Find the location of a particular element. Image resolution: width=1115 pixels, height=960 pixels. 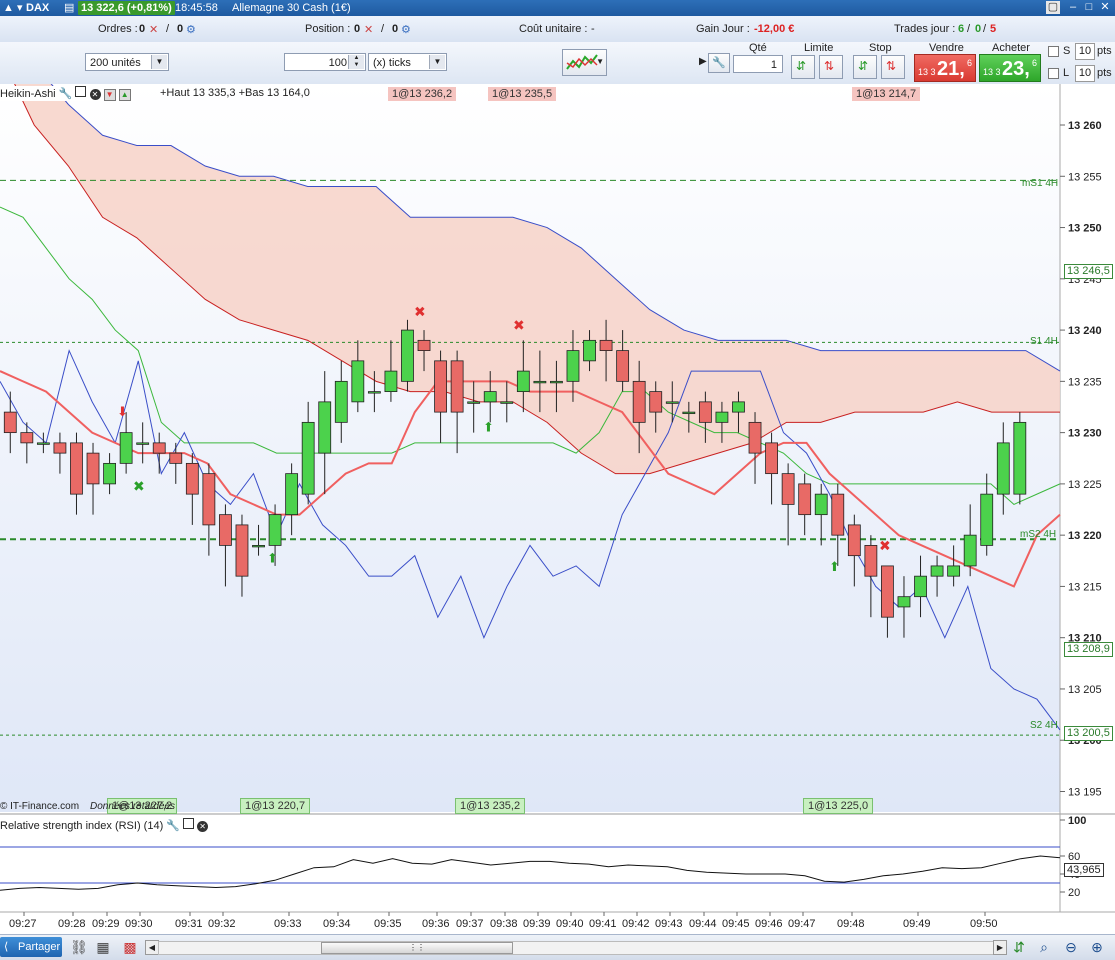

chart-trading-button: ▼ is located at coordinates (584, 62).